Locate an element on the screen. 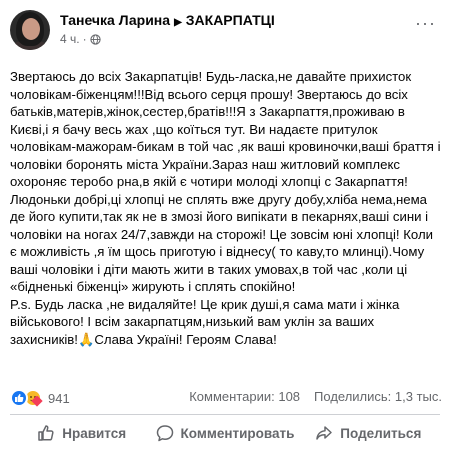  stats-right: Комментарии: 108 Поделились: 1,3 тыс. is located at coordinates (315, 396).